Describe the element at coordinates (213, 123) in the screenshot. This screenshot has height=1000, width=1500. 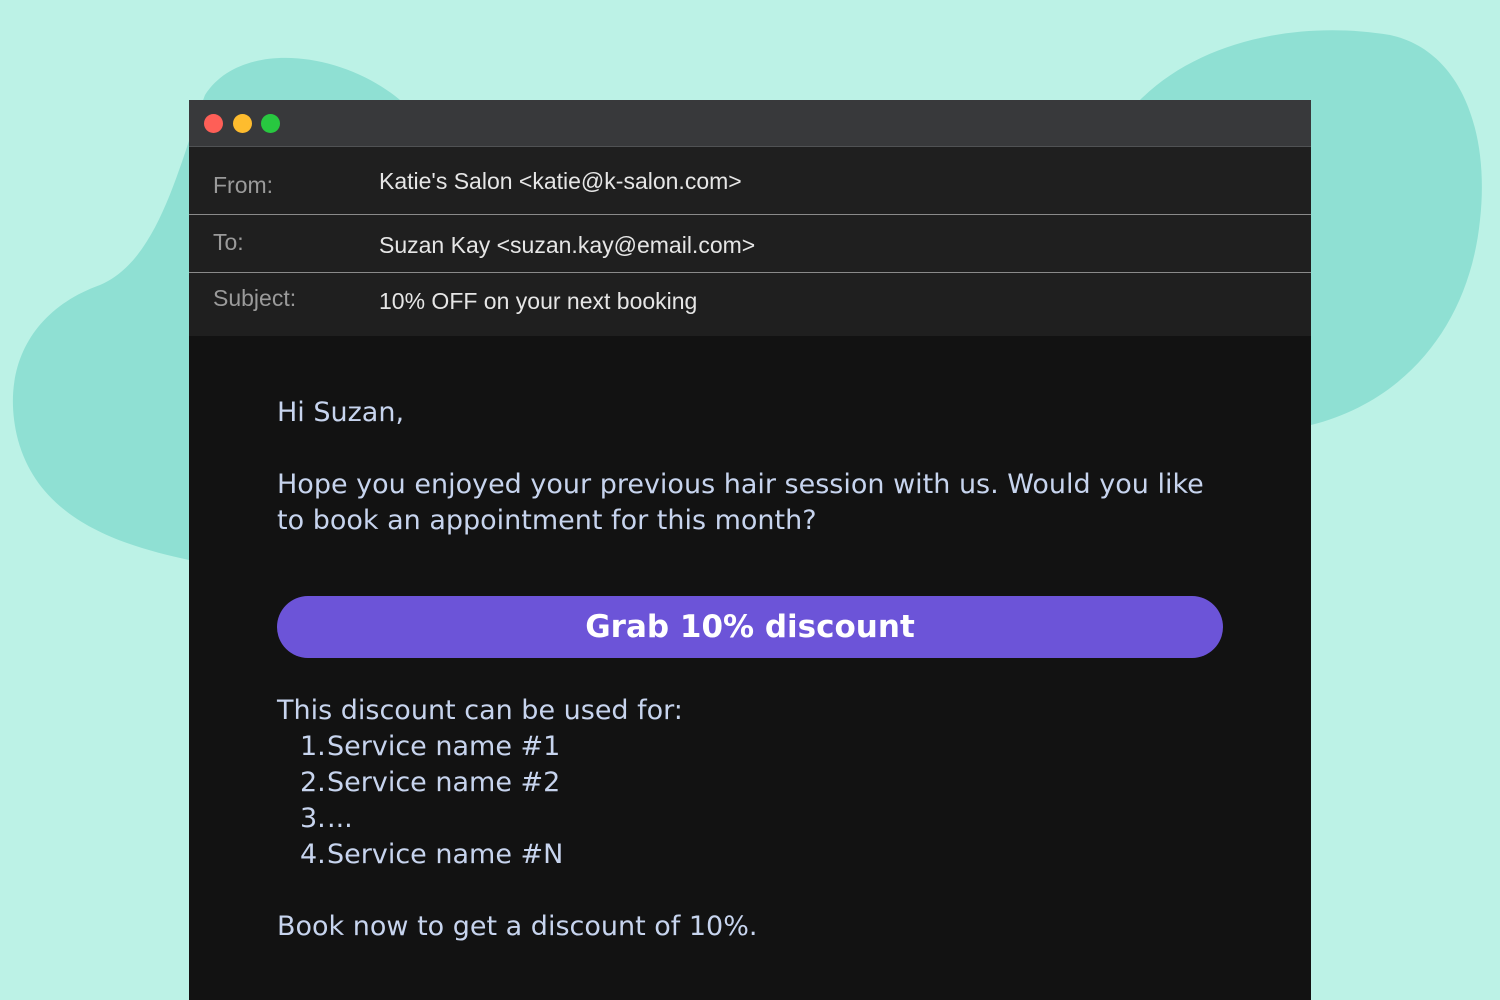
I see `close-dot` at that location.